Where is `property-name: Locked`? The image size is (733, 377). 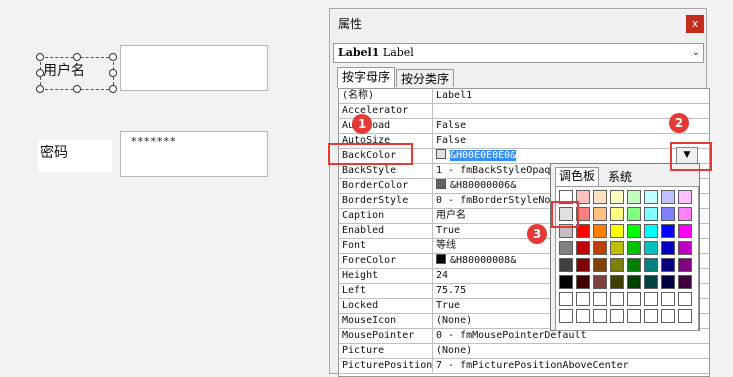 property-name: Locked is located at coordinates (386, 306).